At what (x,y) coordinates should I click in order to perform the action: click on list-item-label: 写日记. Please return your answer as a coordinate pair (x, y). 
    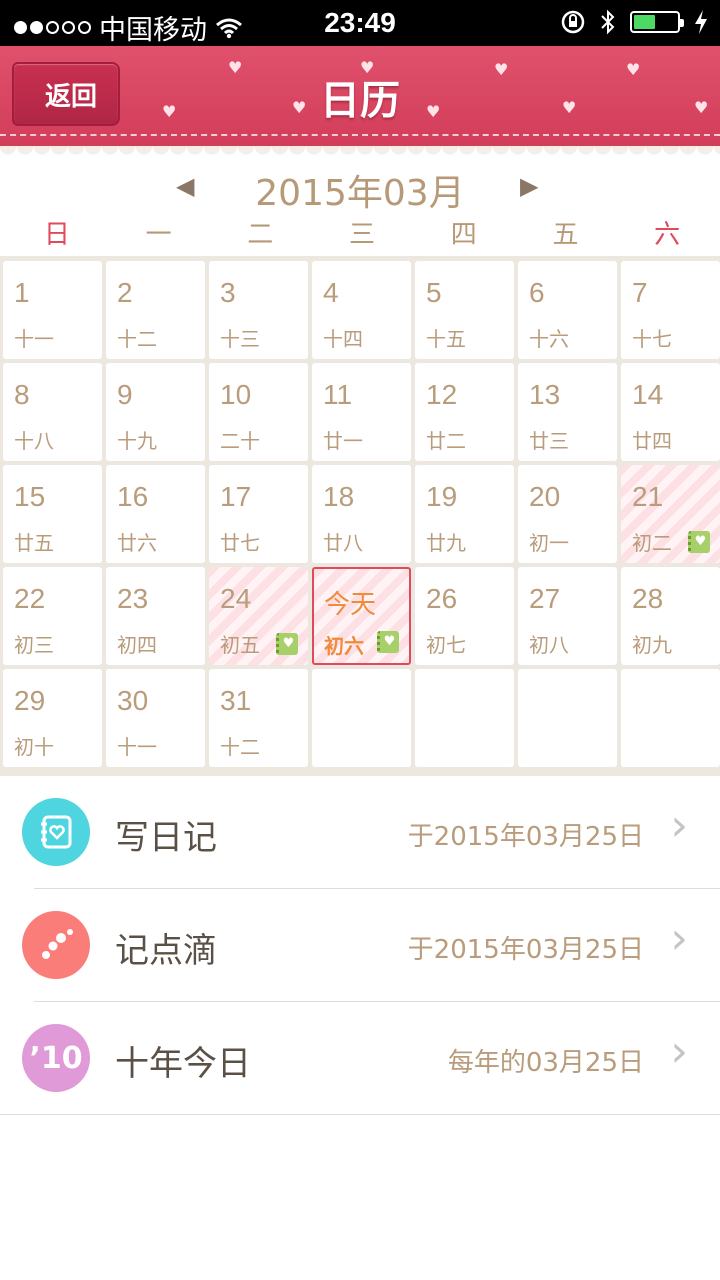
    Looking at the image, I should click on (166, 838).